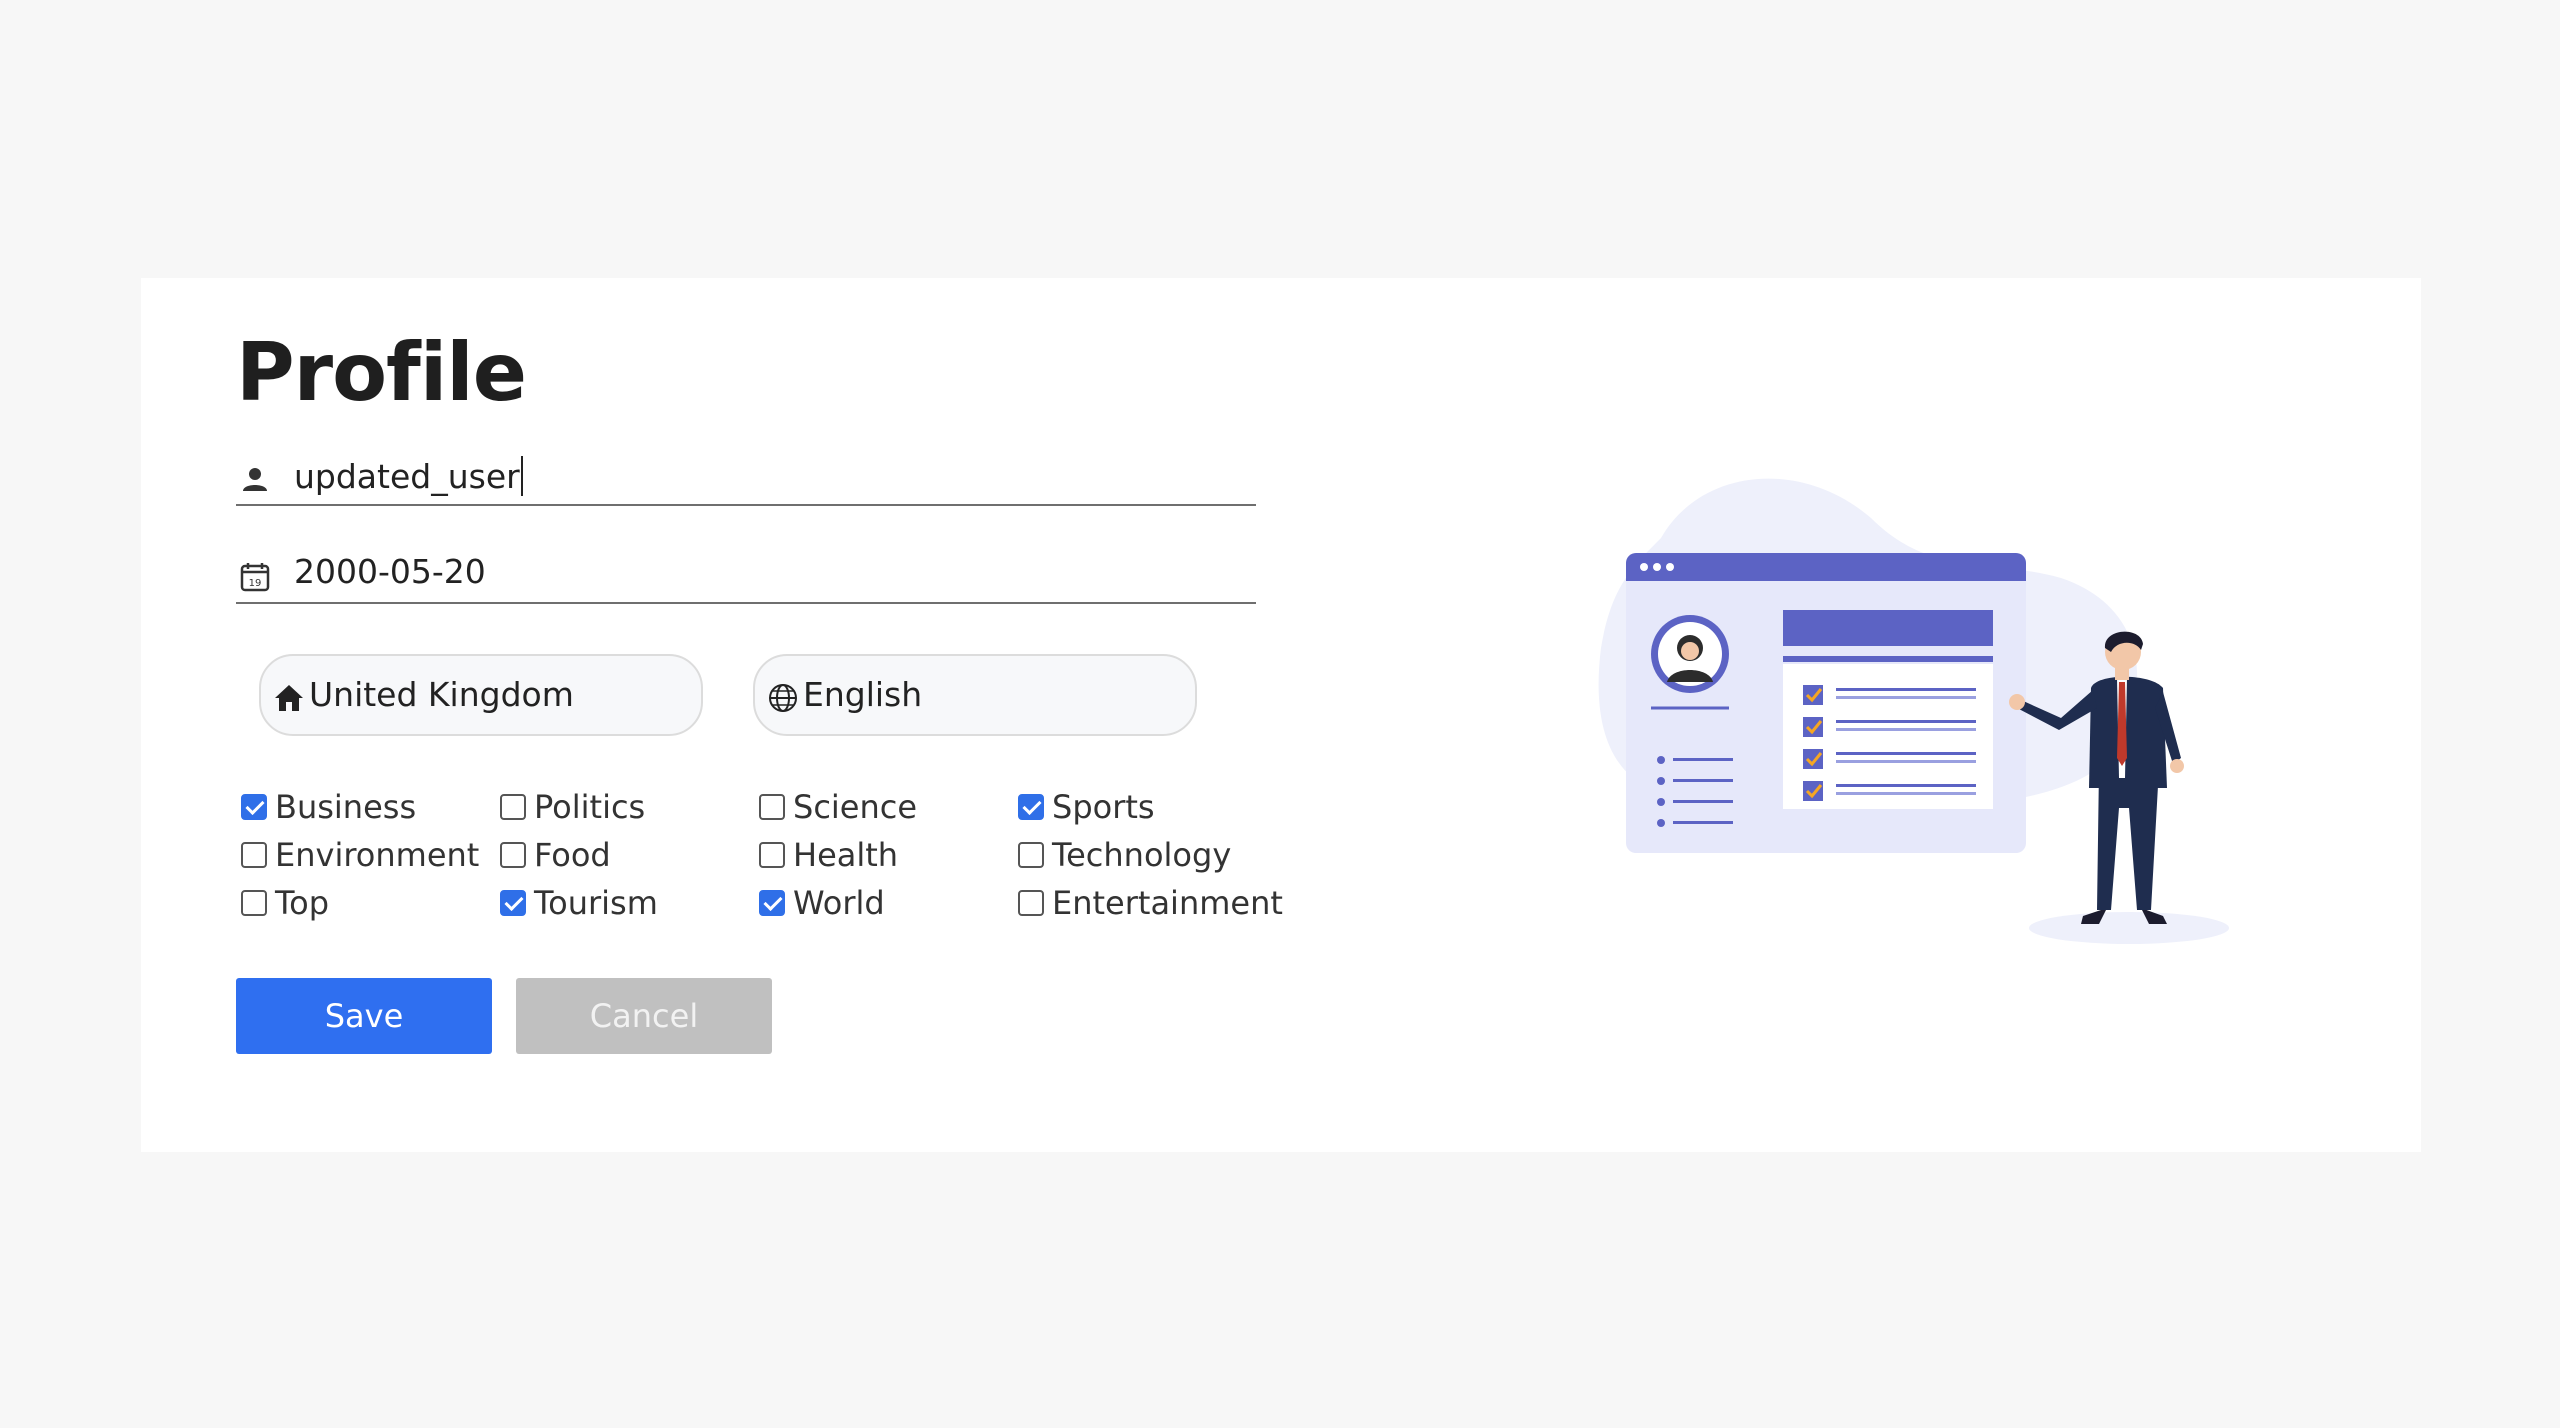  I want to click on content-header, so click(1888, 628).